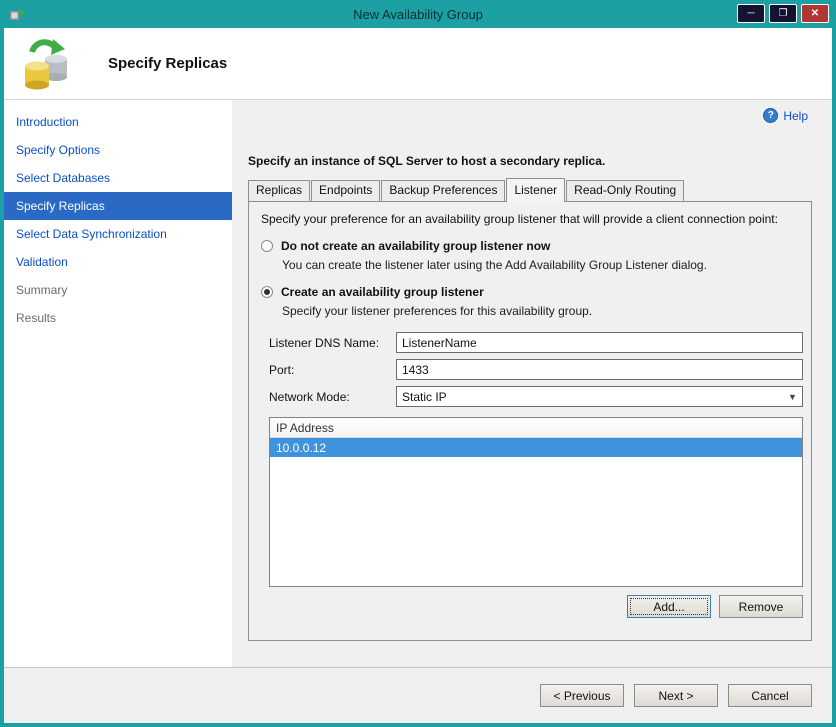  Describe the element at coordinates (118, 234) in the screenshot. I see `sidebar-item-select-data-synchronization: Select Data Synchronization` at that location.